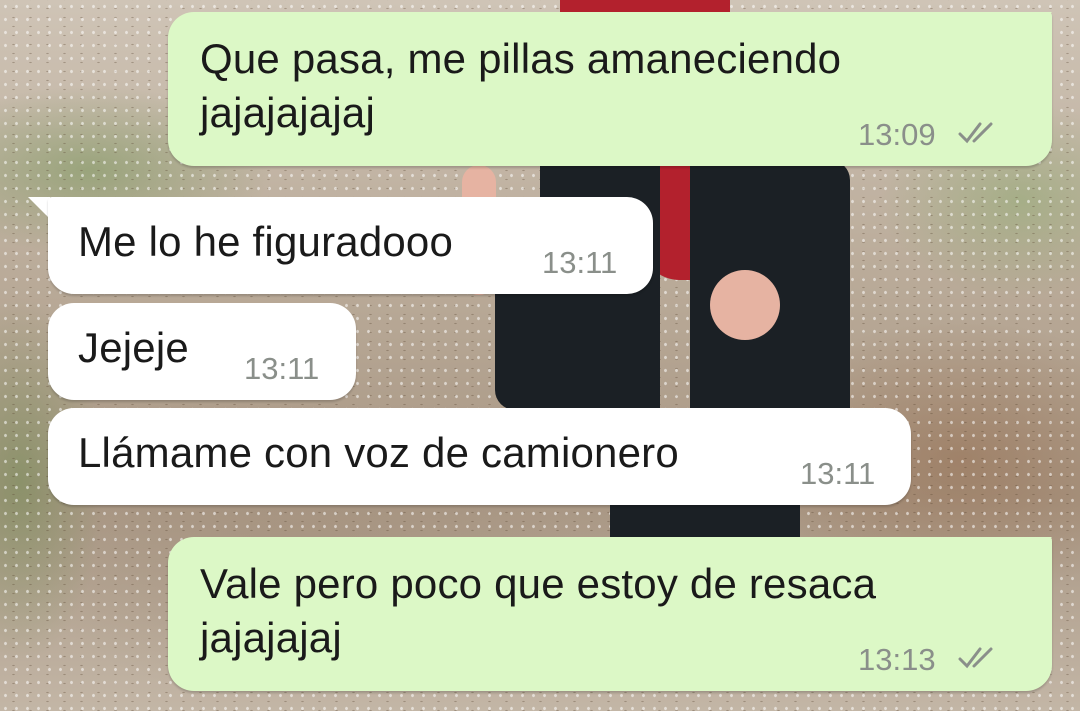 The image size is (1080, 711). Describe the element at coordinates (39, 208) in the screenshot. I see `incoming-bubble-tail` at that location.